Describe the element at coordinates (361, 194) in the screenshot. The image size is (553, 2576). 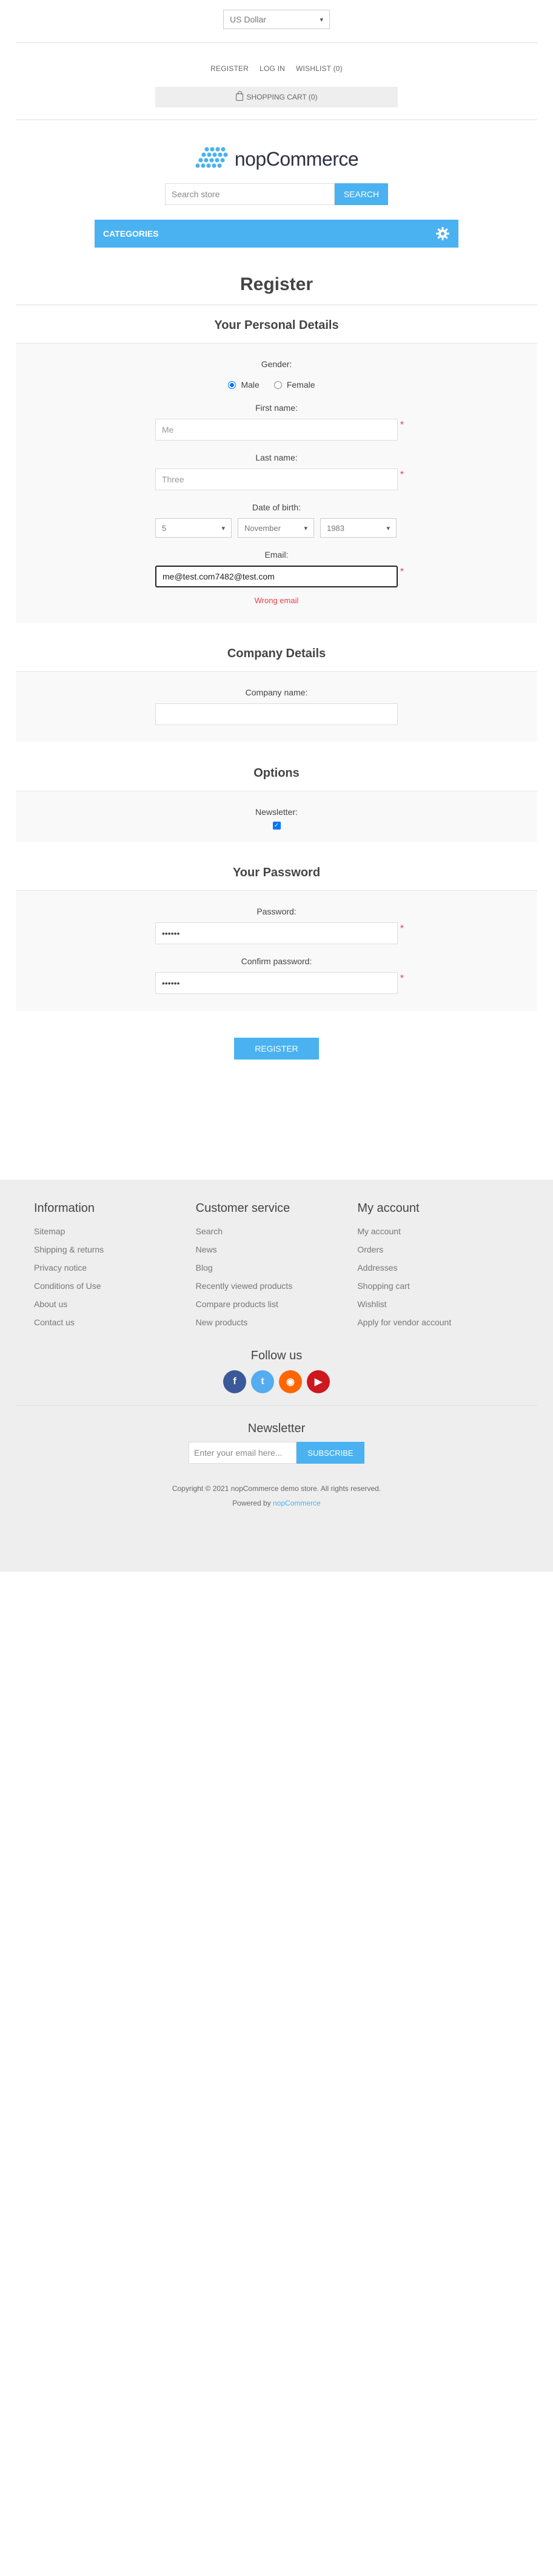
I see `search-button: SEARCH` at that location.